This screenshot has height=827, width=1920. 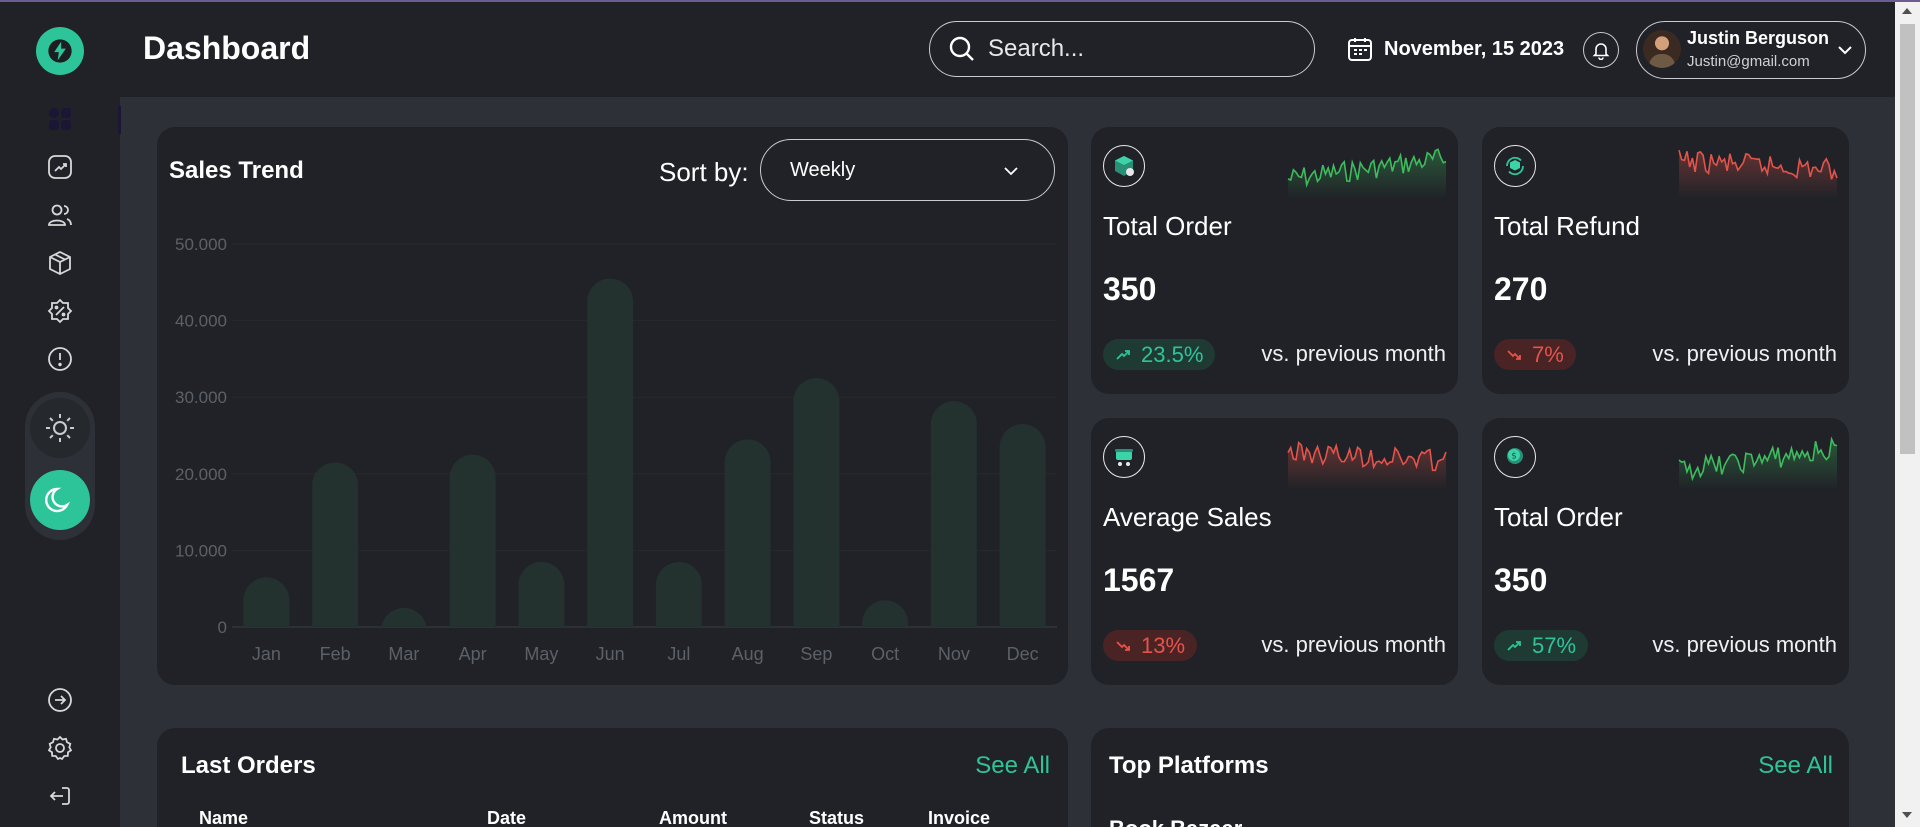 I want to click on bar-apr, so click(x=472, y=540).